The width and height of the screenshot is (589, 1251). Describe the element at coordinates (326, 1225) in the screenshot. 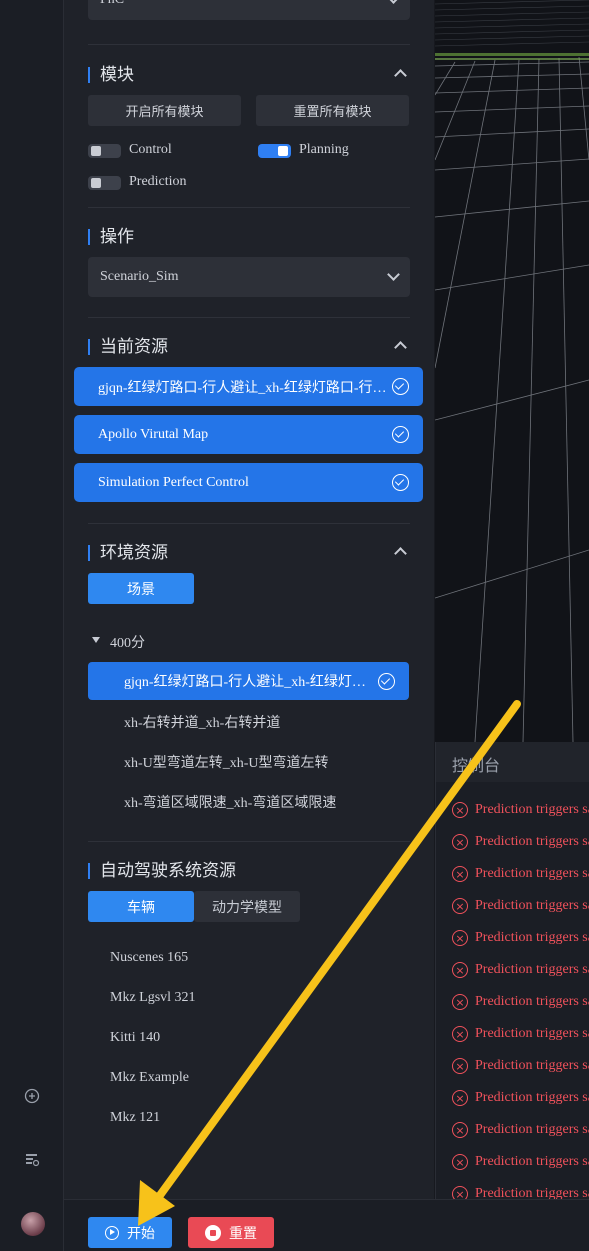

I see `bottom-action-bar: 开始 重置` at that location.